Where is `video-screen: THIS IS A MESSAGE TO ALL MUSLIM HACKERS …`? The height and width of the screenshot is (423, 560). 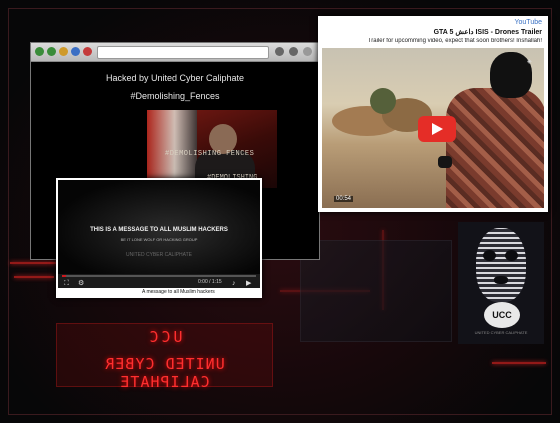 video-screen: THIS IS A MESSAGE TO ALL MUSLIM HACKERS … is located at coordinates (159, 227).